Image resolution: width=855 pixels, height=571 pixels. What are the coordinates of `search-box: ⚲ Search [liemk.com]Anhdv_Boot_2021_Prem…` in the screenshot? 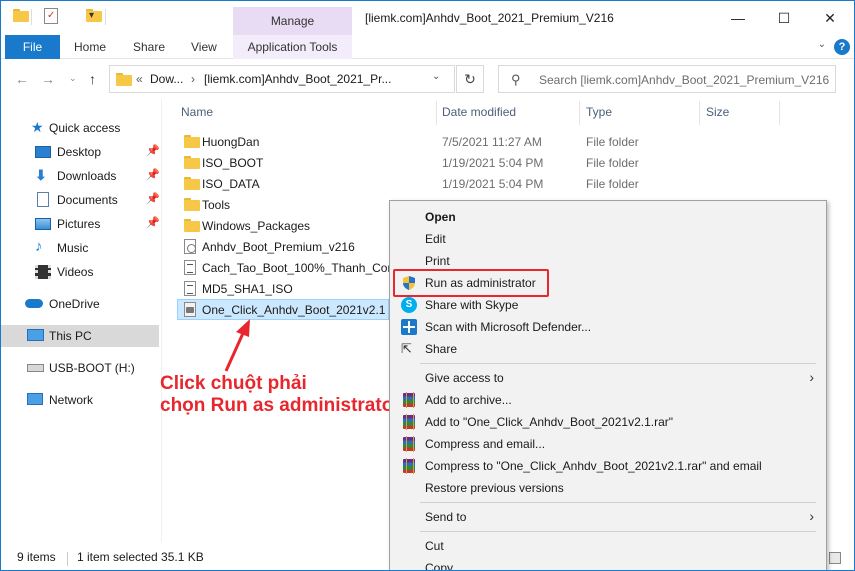 It's located at (667, 79).